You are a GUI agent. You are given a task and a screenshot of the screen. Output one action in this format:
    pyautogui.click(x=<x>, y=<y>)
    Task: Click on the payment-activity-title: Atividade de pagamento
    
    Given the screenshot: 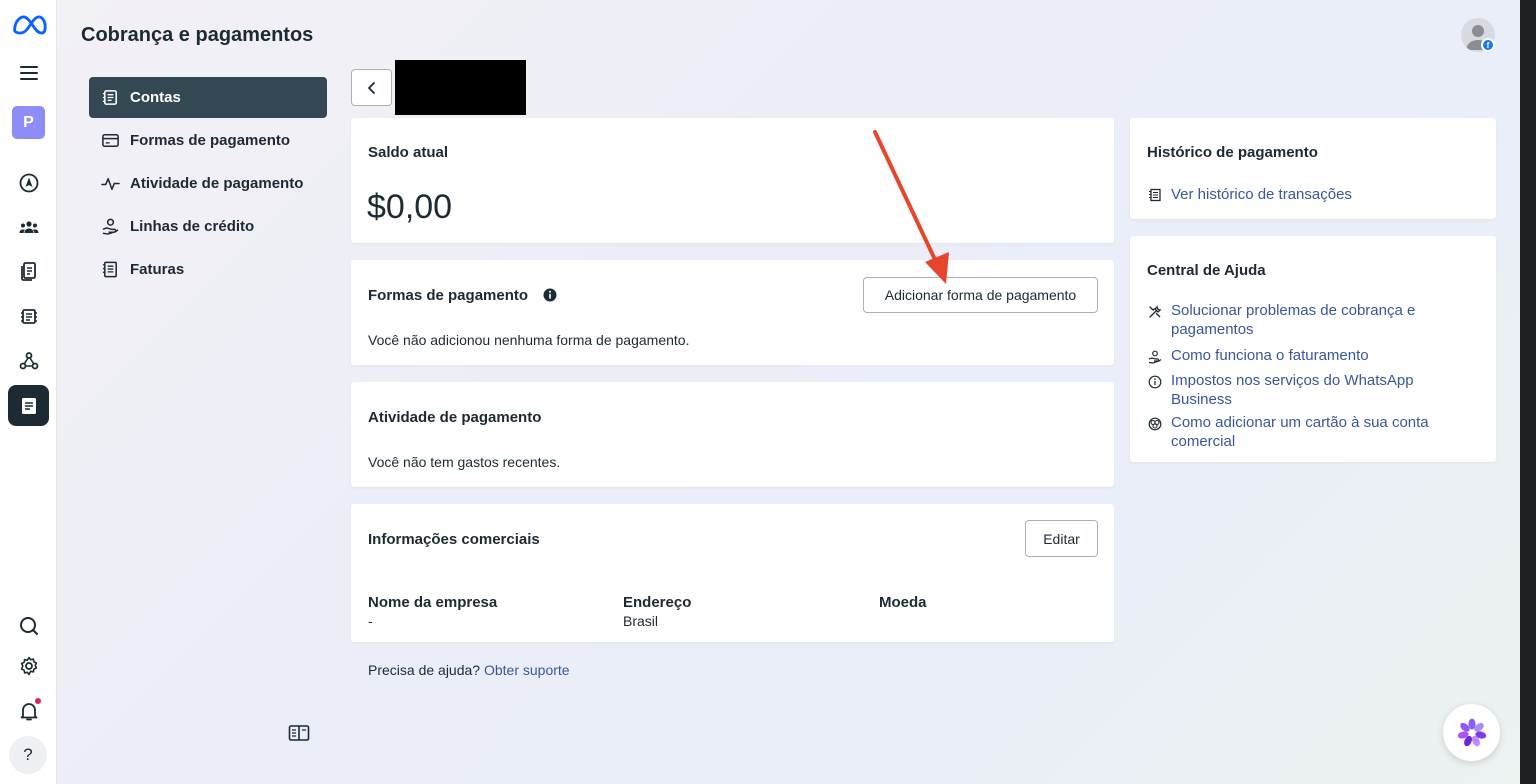 What is the action you would take?
    pyautogui.click(x=455, y=417)
    